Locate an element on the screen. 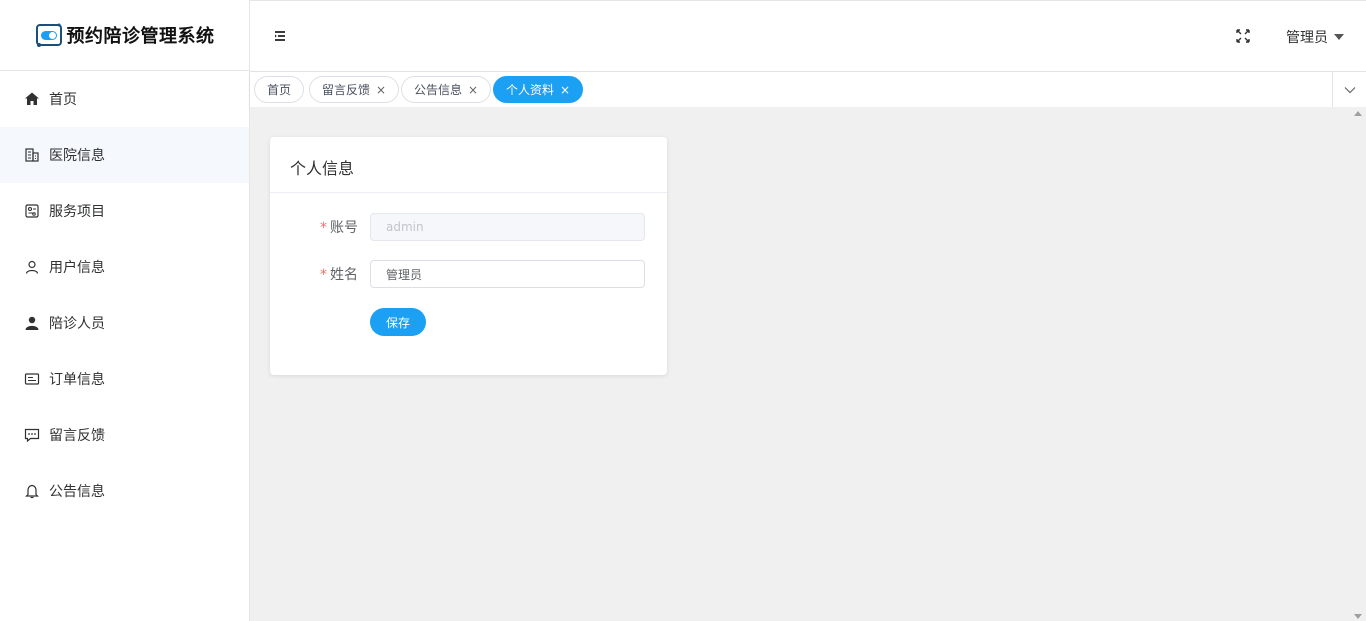  account-input is located at coordinates (507, 227).